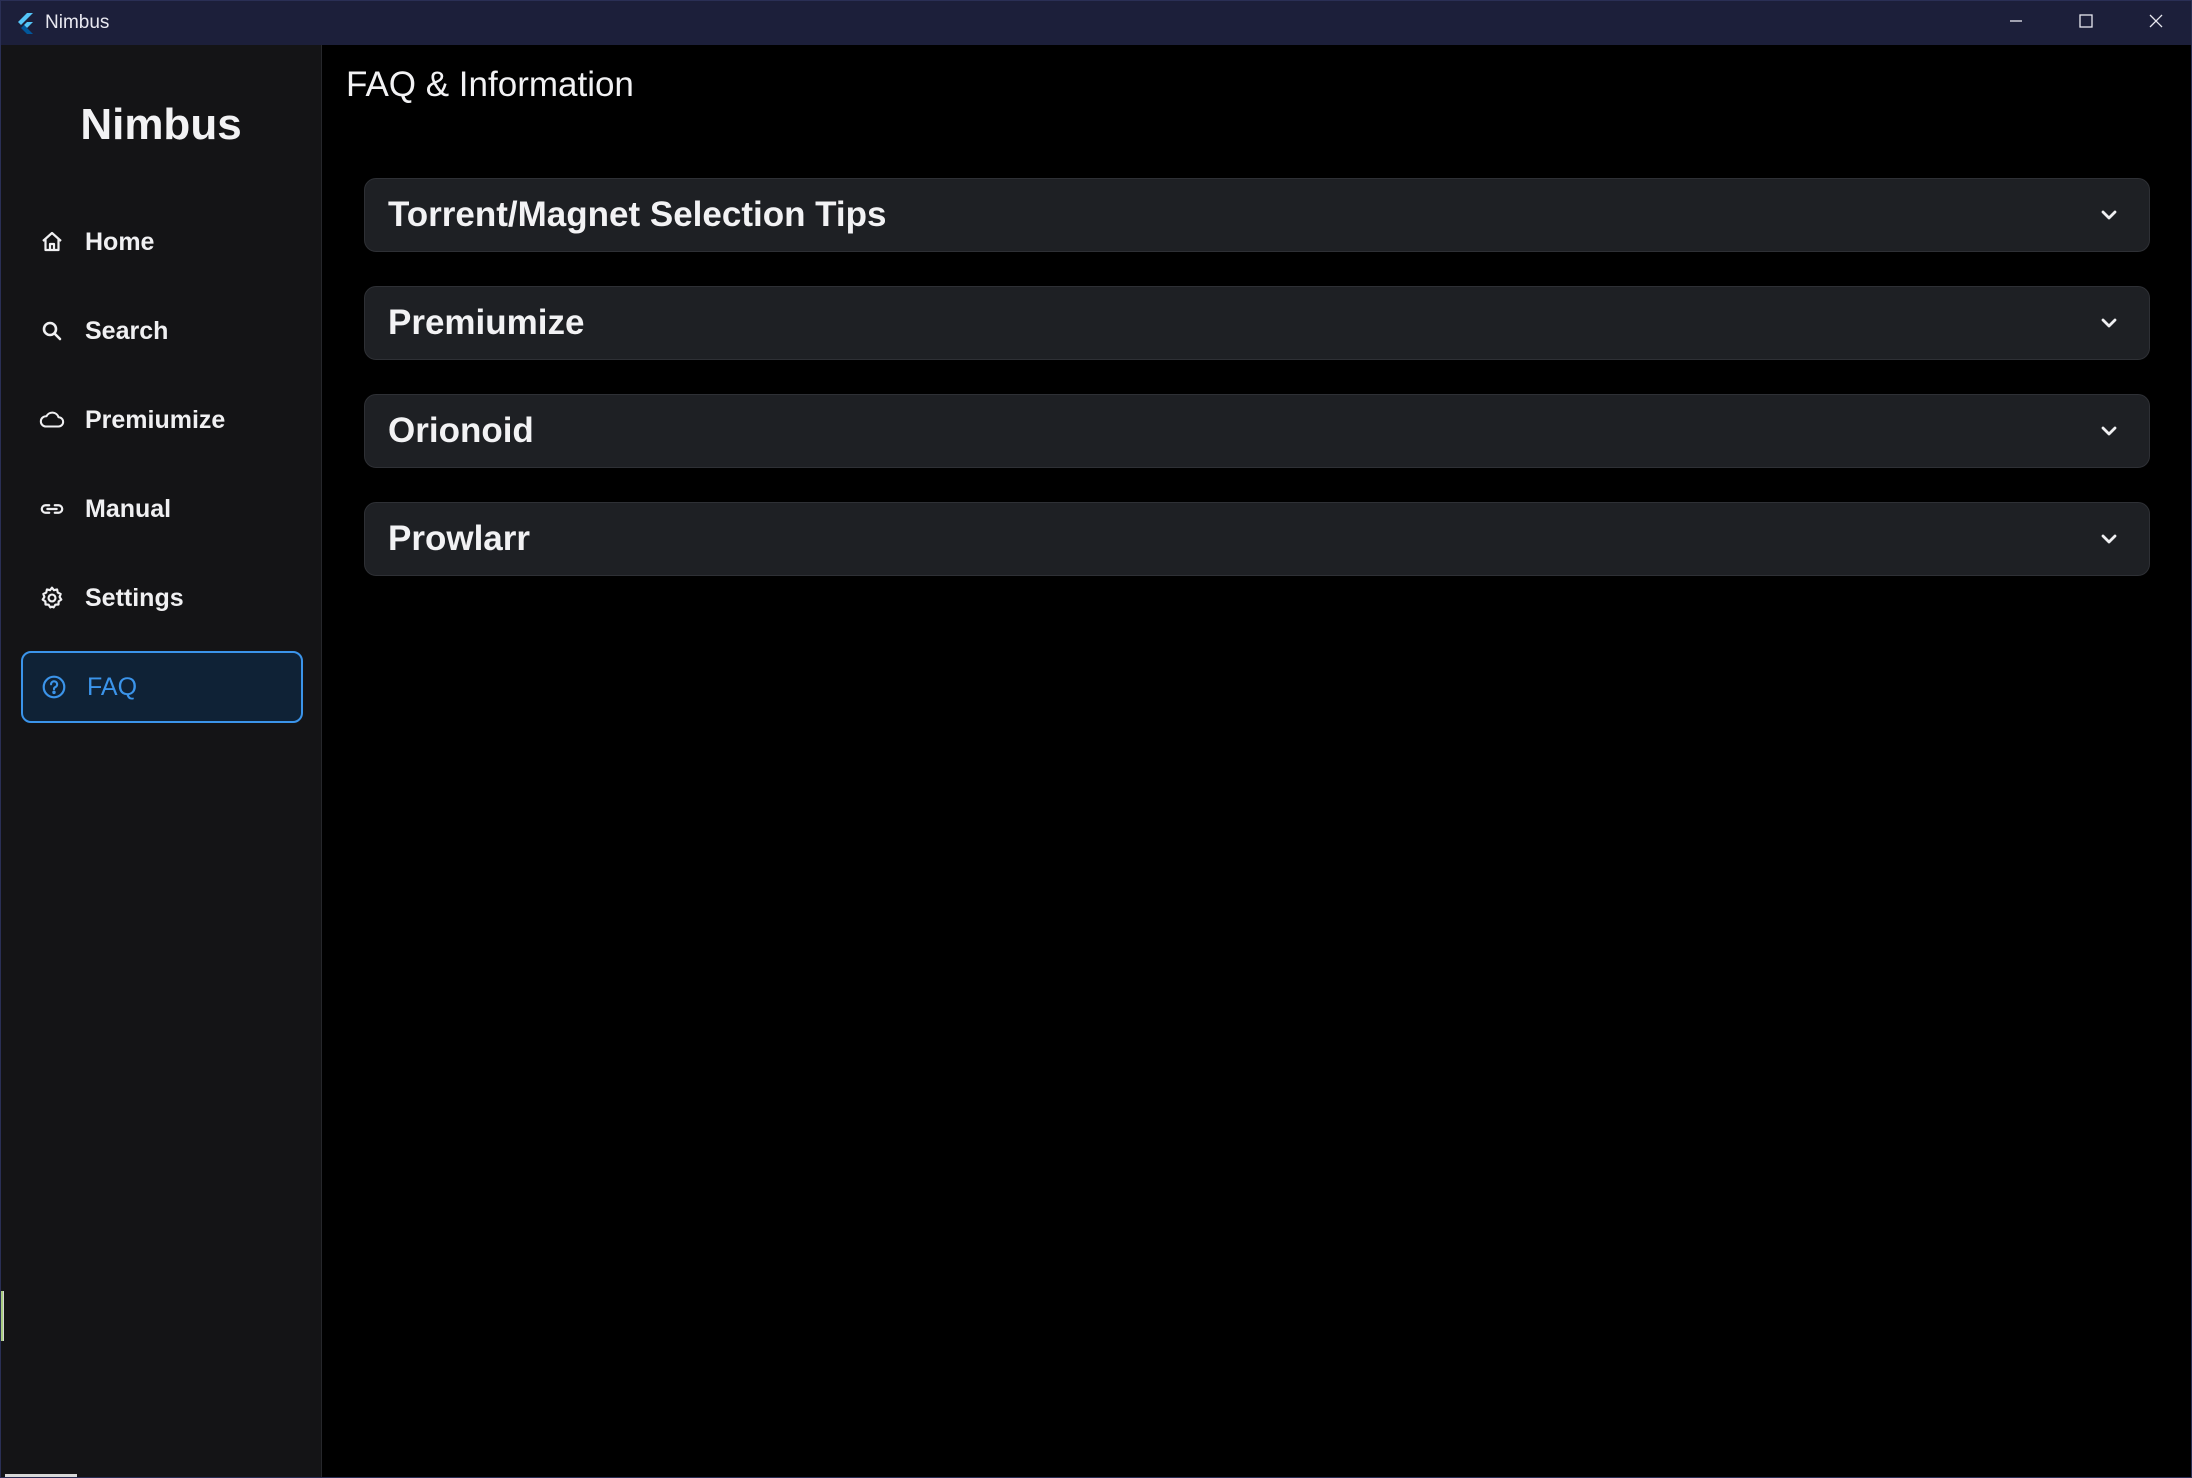 The height and width of the screenshot is (1478, 2192). What do you see at coordinates (1257, 323) in the screenshot?
I see `faq-item-premiumize: Premiumize` at bounding box center [1257, 323].